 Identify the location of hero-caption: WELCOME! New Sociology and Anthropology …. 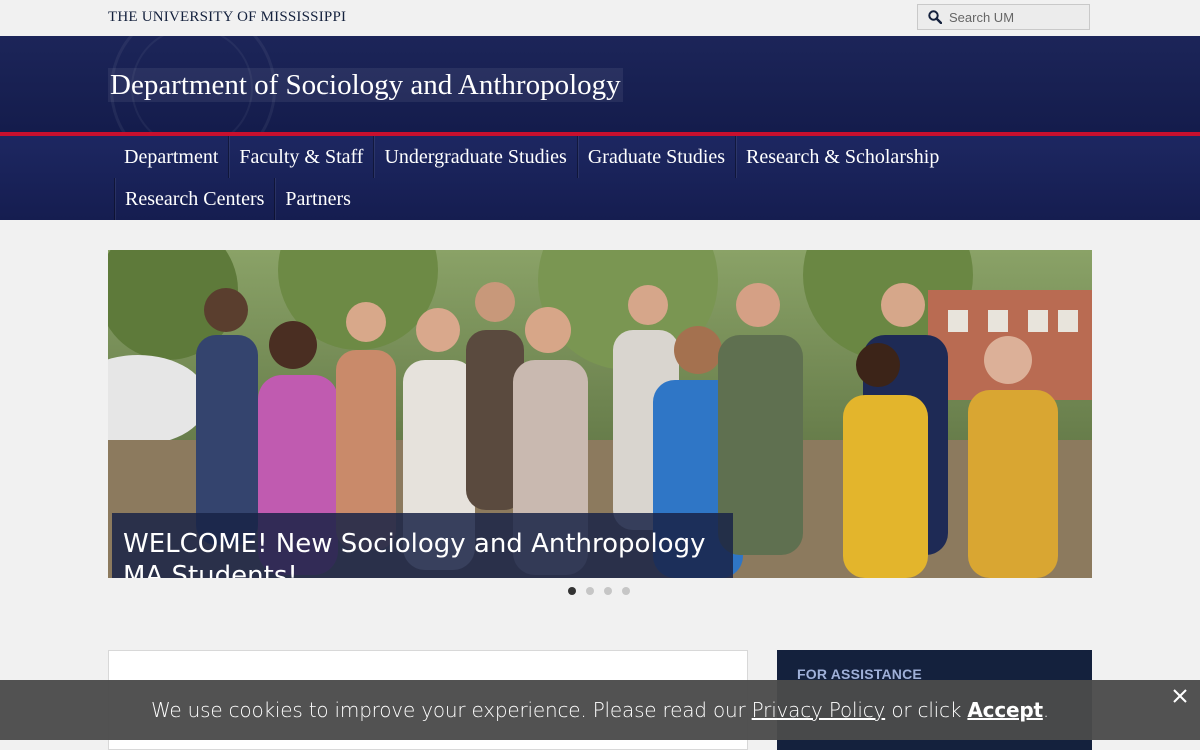
(423, 553).